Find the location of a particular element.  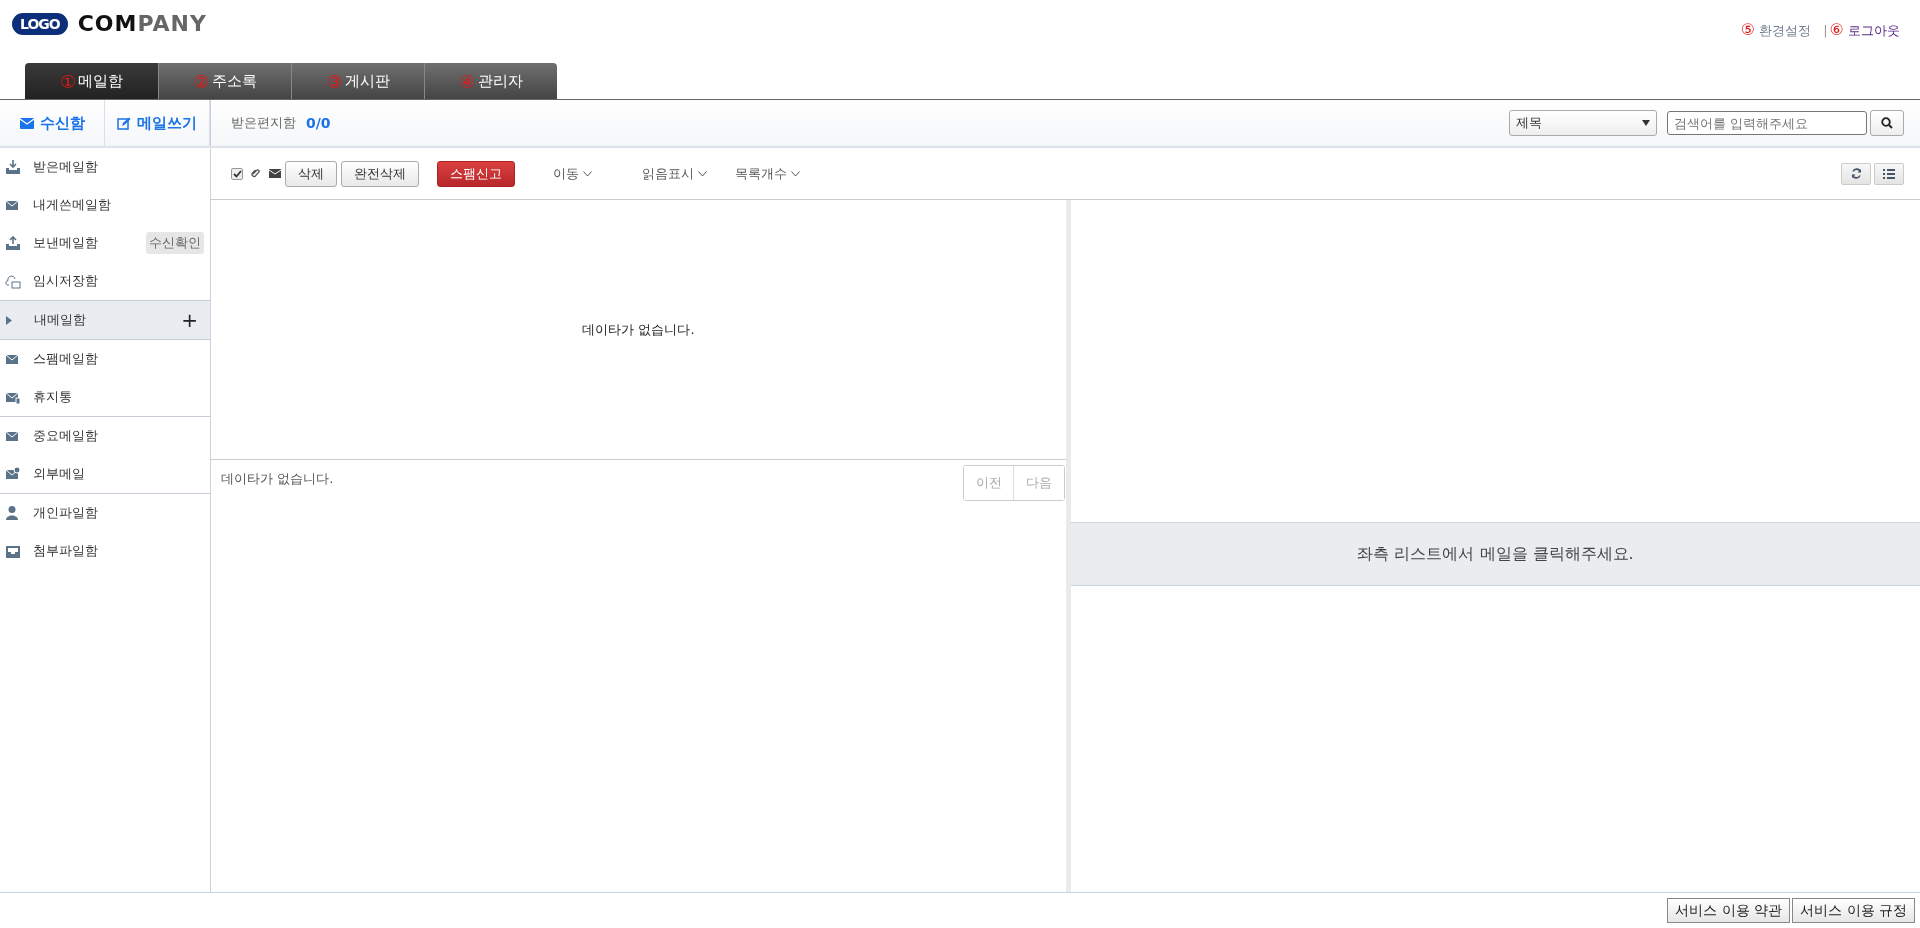

mailbox-label: 받은메일함 is located at coordinates (66, 167).